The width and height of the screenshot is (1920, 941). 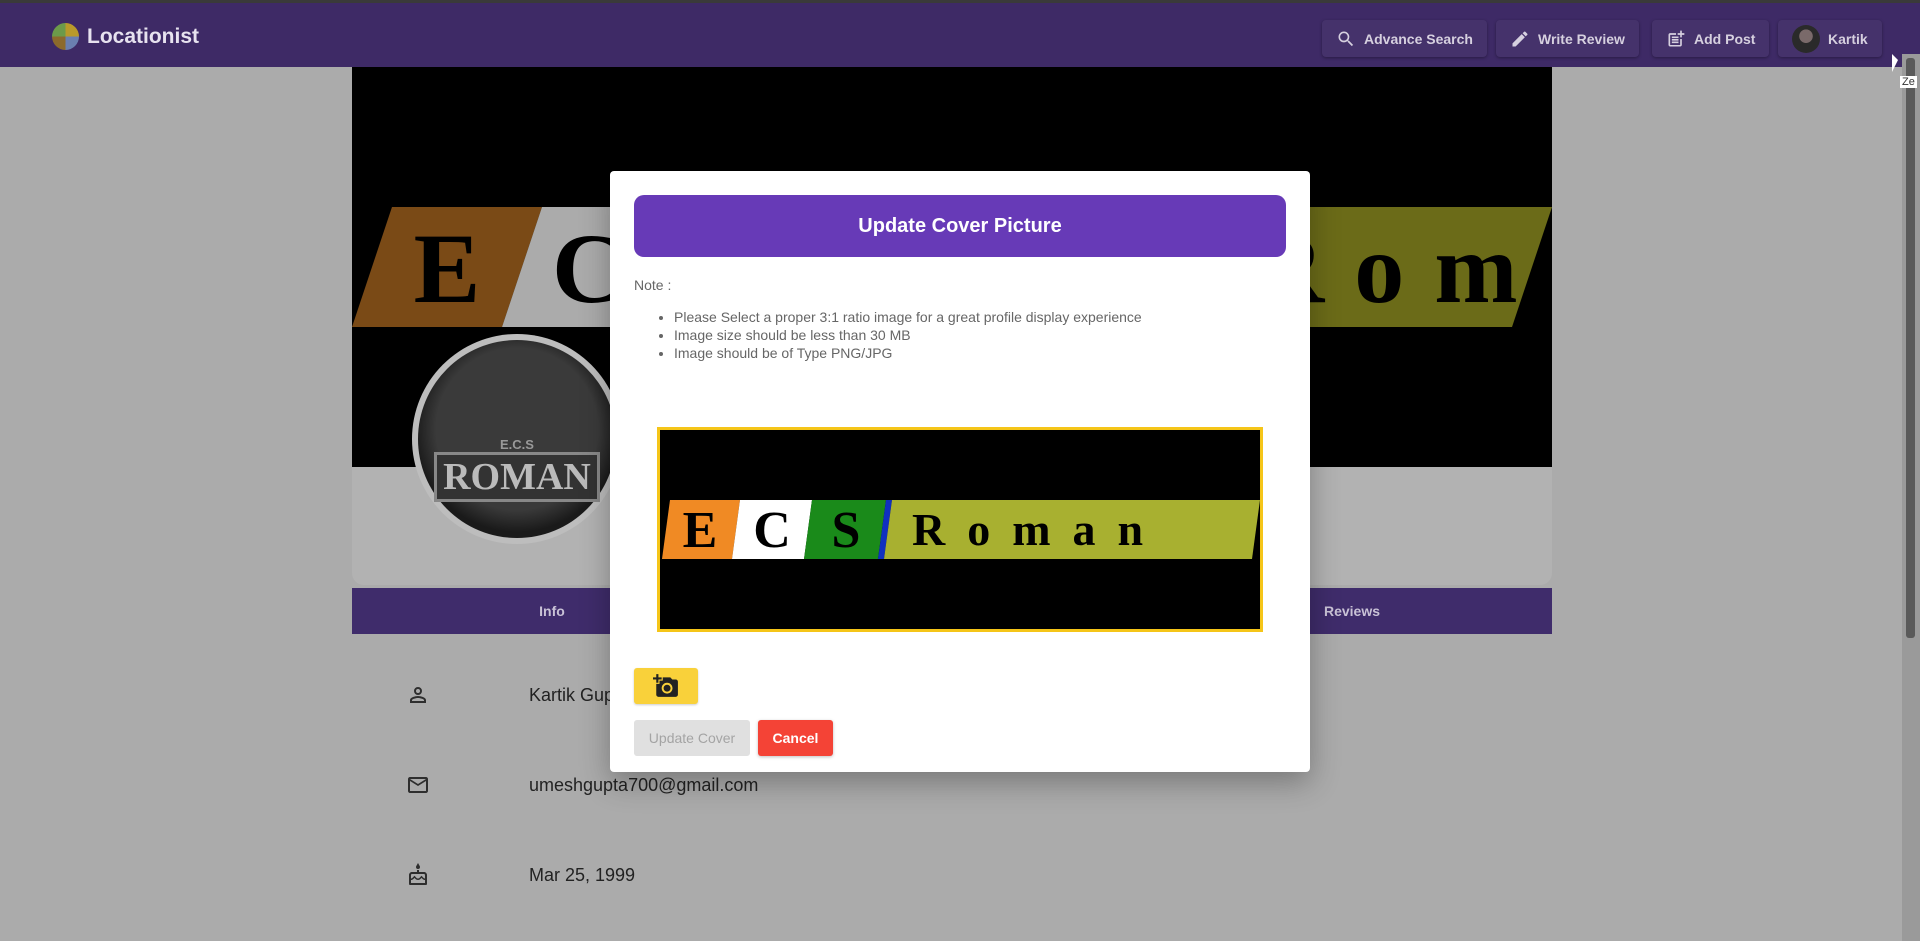 What do you see at coordinates (1038, 529) in the screenshot?
I see `preview-word-roman: Roman` at bounding box center [1038, 529].